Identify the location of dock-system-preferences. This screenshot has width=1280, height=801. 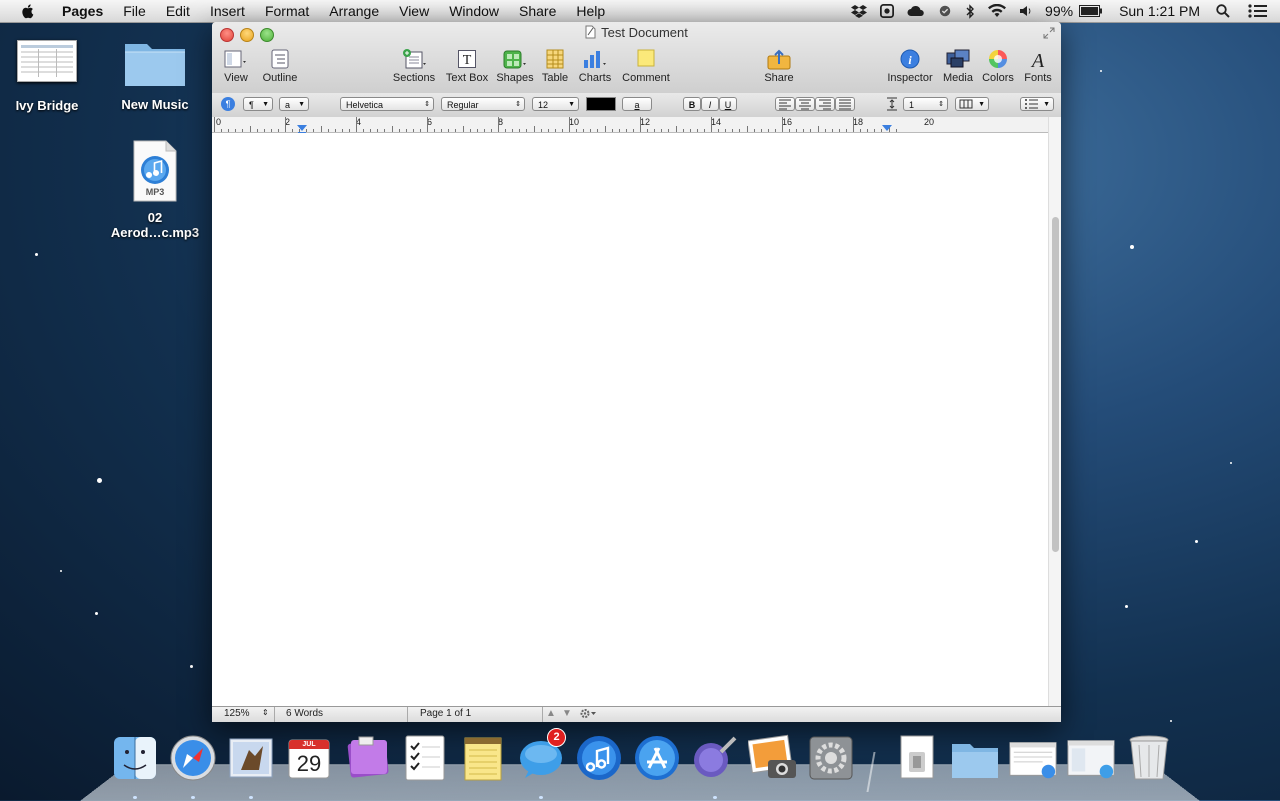
(831, 758).